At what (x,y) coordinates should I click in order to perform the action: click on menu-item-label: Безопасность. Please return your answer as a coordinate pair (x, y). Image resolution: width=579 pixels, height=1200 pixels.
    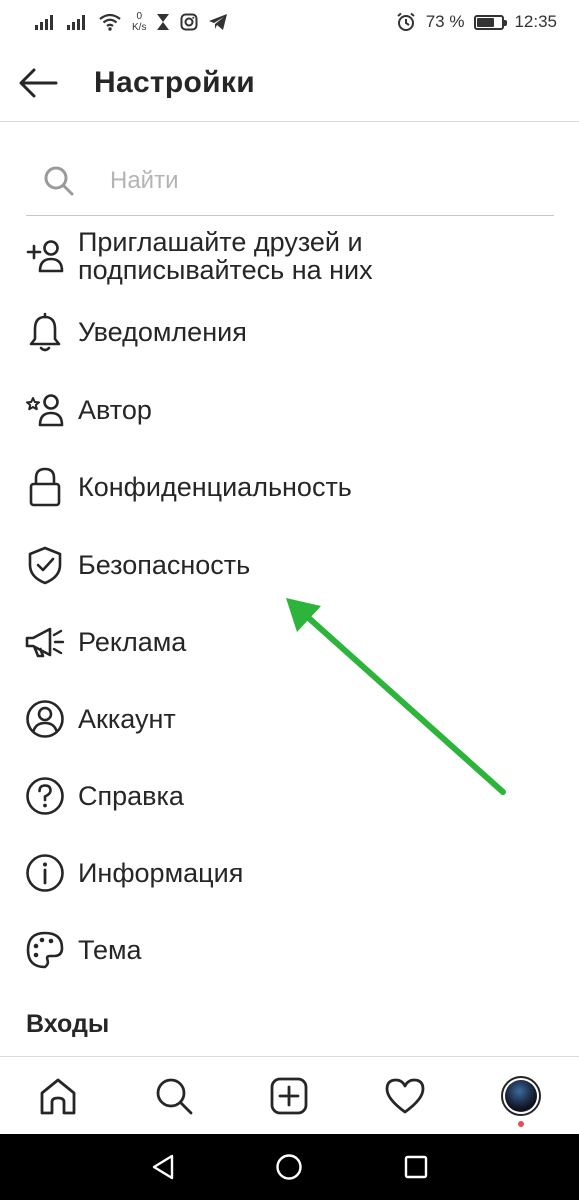
    Looking at the image, I should click on (164, 565).